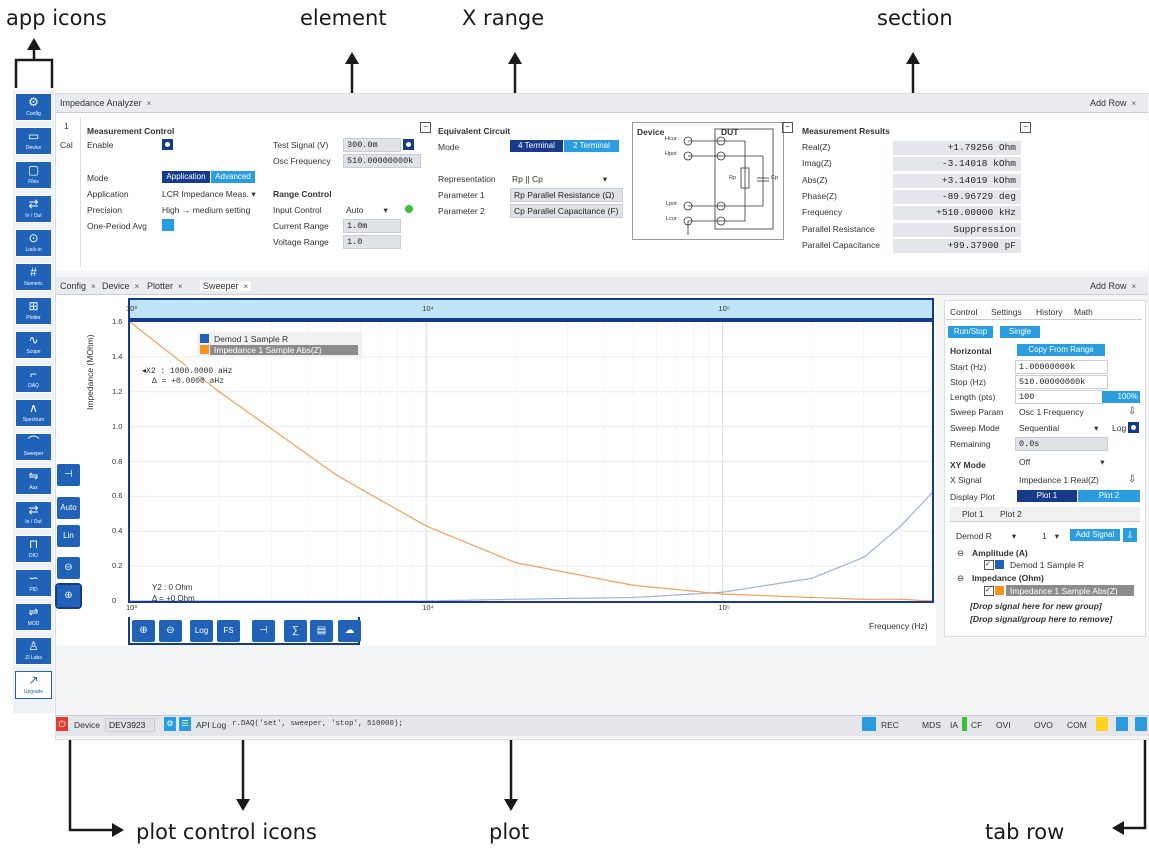 This screenshot has height=850, width=1149. What do you see at coordinates (33, 583) in the screenshot?
I see `app-icon-pid: ∽ PID` at bounding box center [33, 583].